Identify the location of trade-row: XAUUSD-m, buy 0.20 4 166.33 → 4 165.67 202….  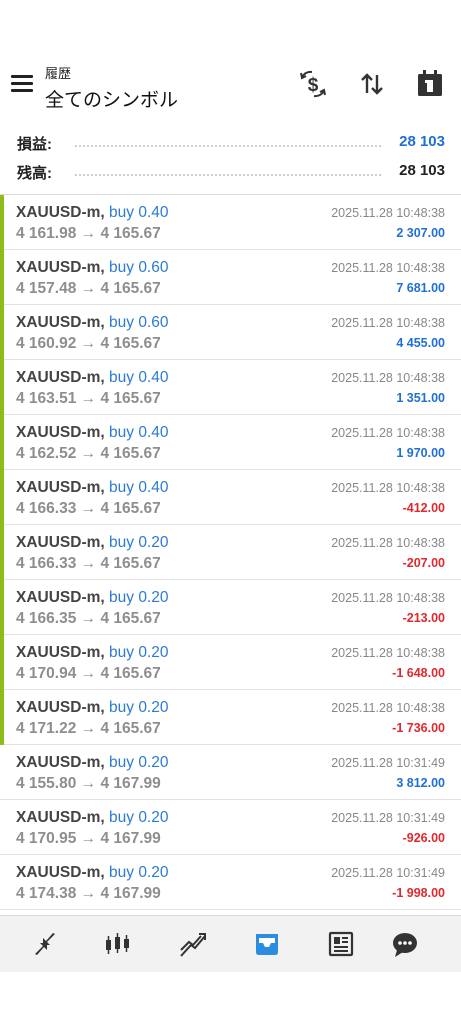
(230, 552).